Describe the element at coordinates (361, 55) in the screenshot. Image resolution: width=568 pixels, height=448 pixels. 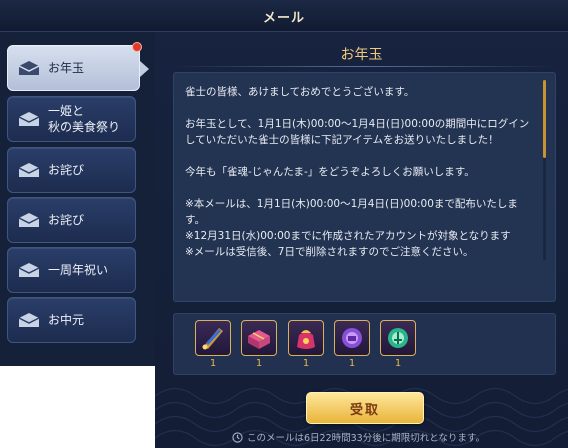
I see `mail-title: お年玉` at that location.